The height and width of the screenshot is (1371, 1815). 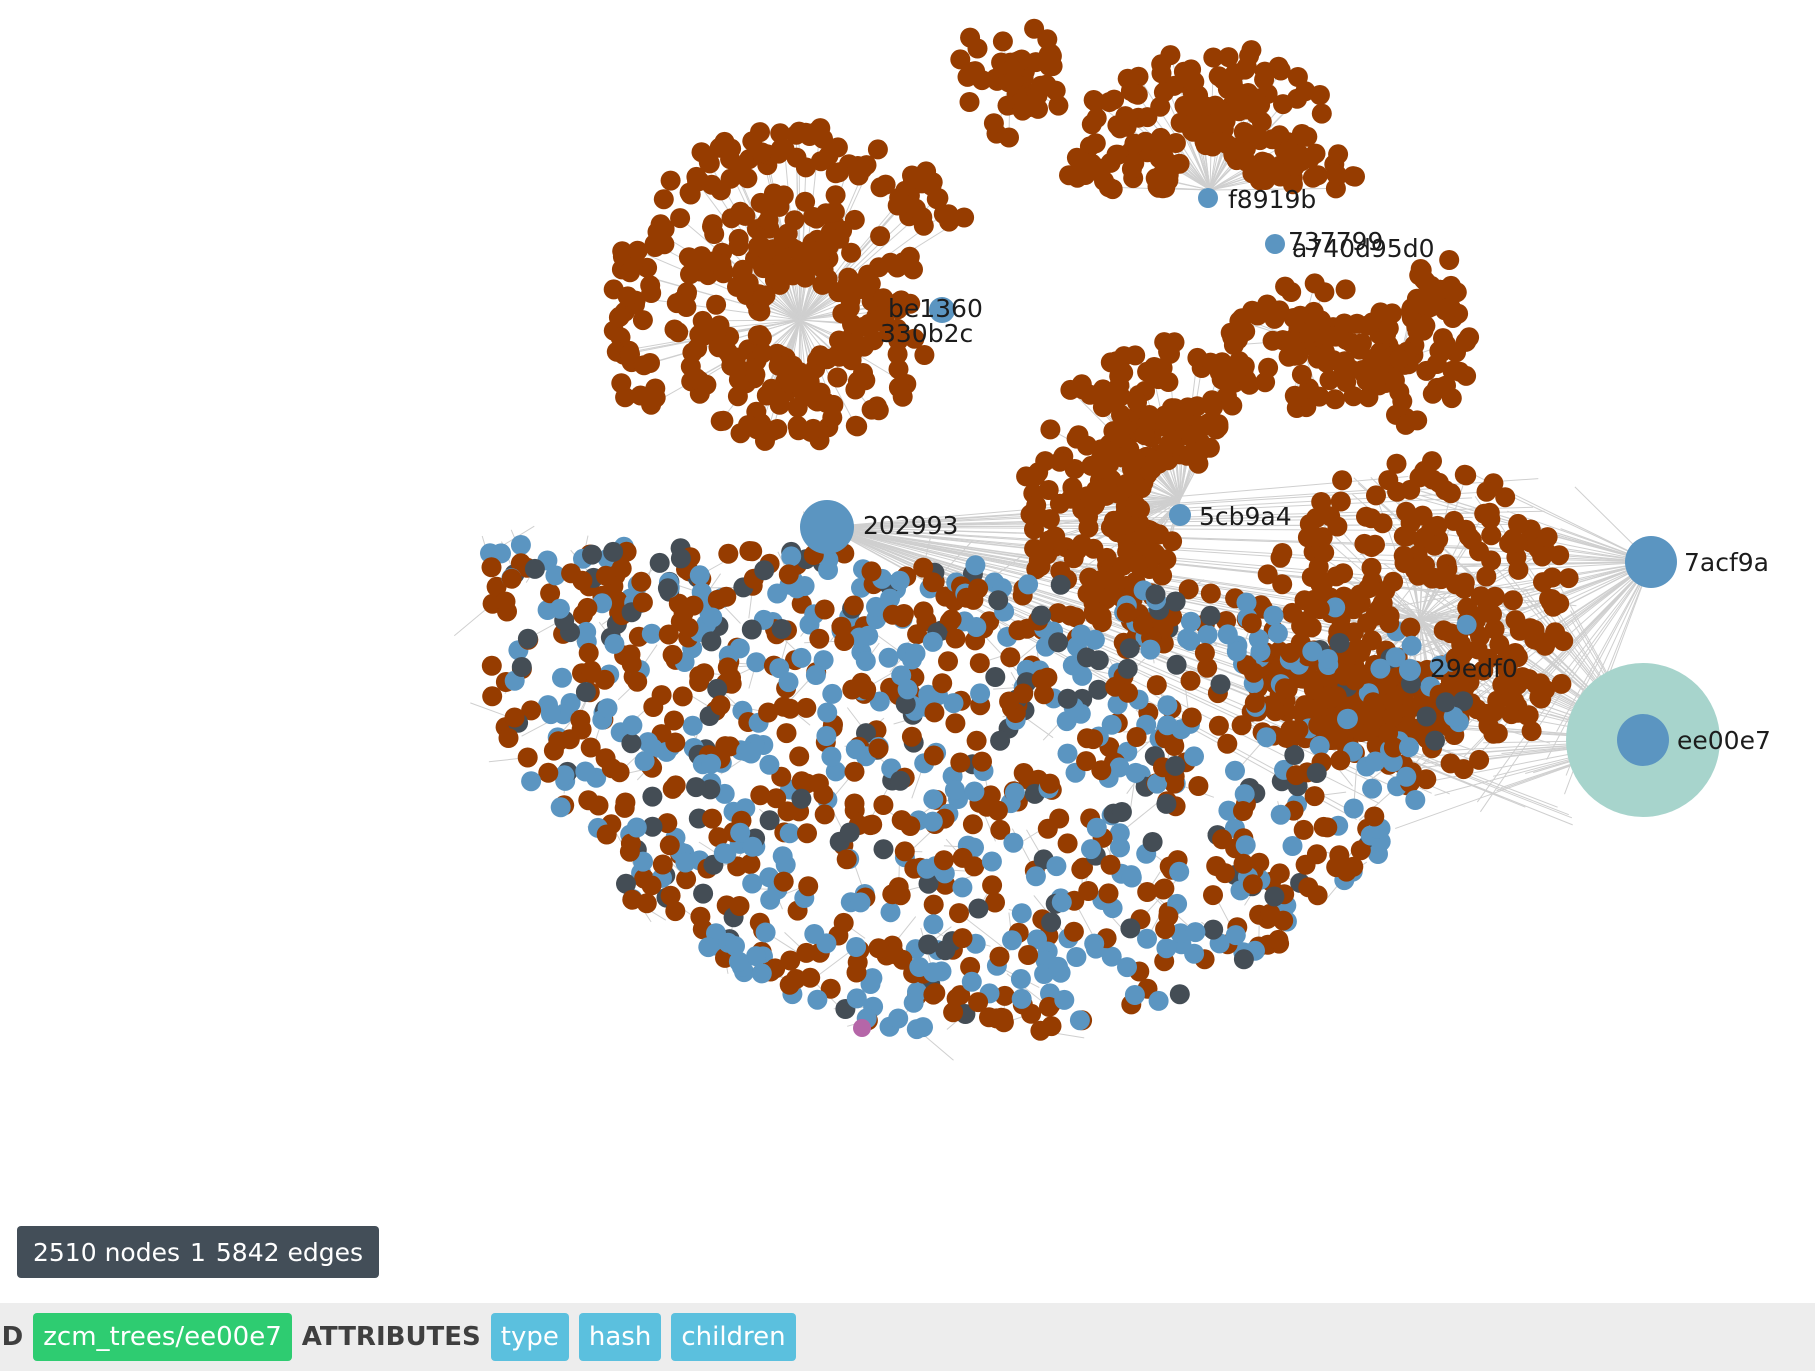 What do you see at coordinates (1643, 740) in the screenshot?
I see `hub-node-ee00e7` at bounding box center [1643, 740].